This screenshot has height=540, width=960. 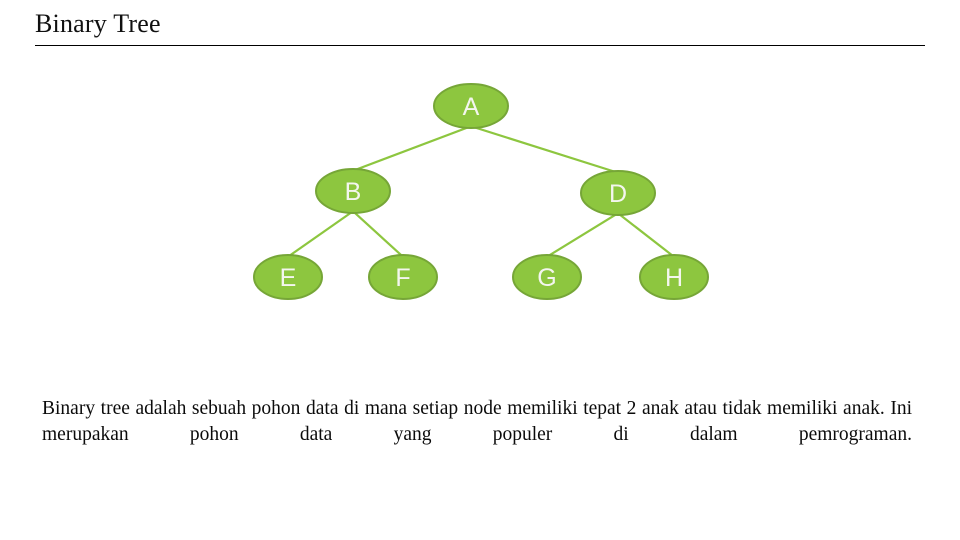 I want to click on tree-node-b: B, so click(x=353, y=191).